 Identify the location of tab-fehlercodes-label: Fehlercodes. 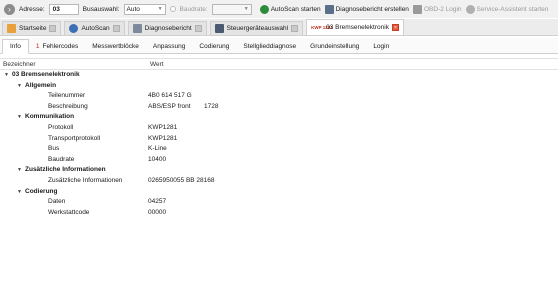
(60, 46).